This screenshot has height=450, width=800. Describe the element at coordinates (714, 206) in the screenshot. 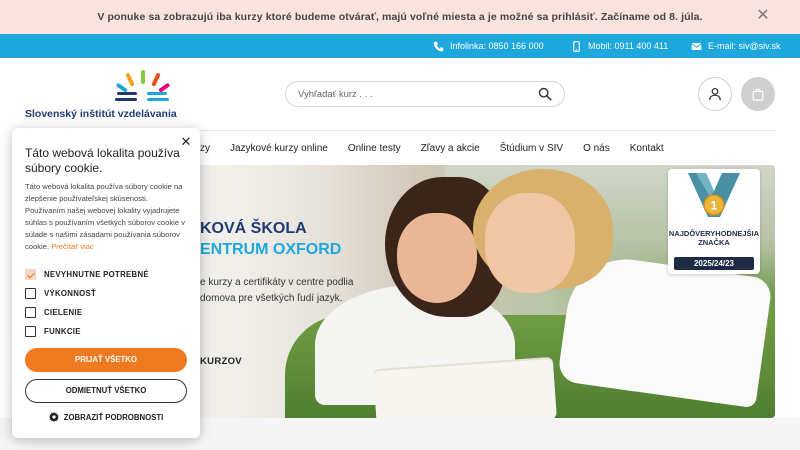

I see `badge-rank: 1` at that location.